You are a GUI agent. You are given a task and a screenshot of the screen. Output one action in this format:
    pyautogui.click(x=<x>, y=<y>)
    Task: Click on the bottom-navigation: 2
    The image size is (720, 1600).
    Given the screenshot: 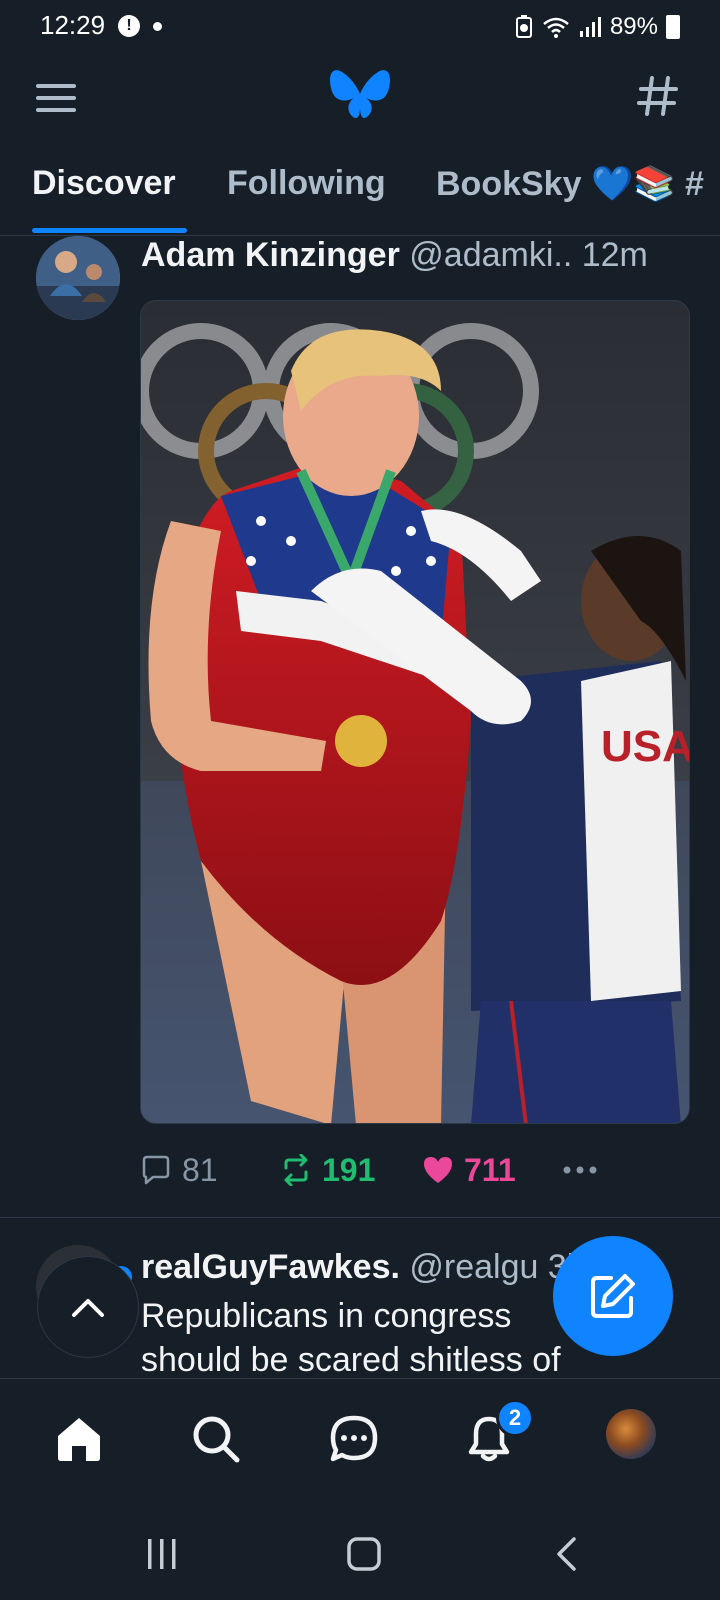 What is the action you would take?
    pyautogui.click(x=360, y=1442)
    